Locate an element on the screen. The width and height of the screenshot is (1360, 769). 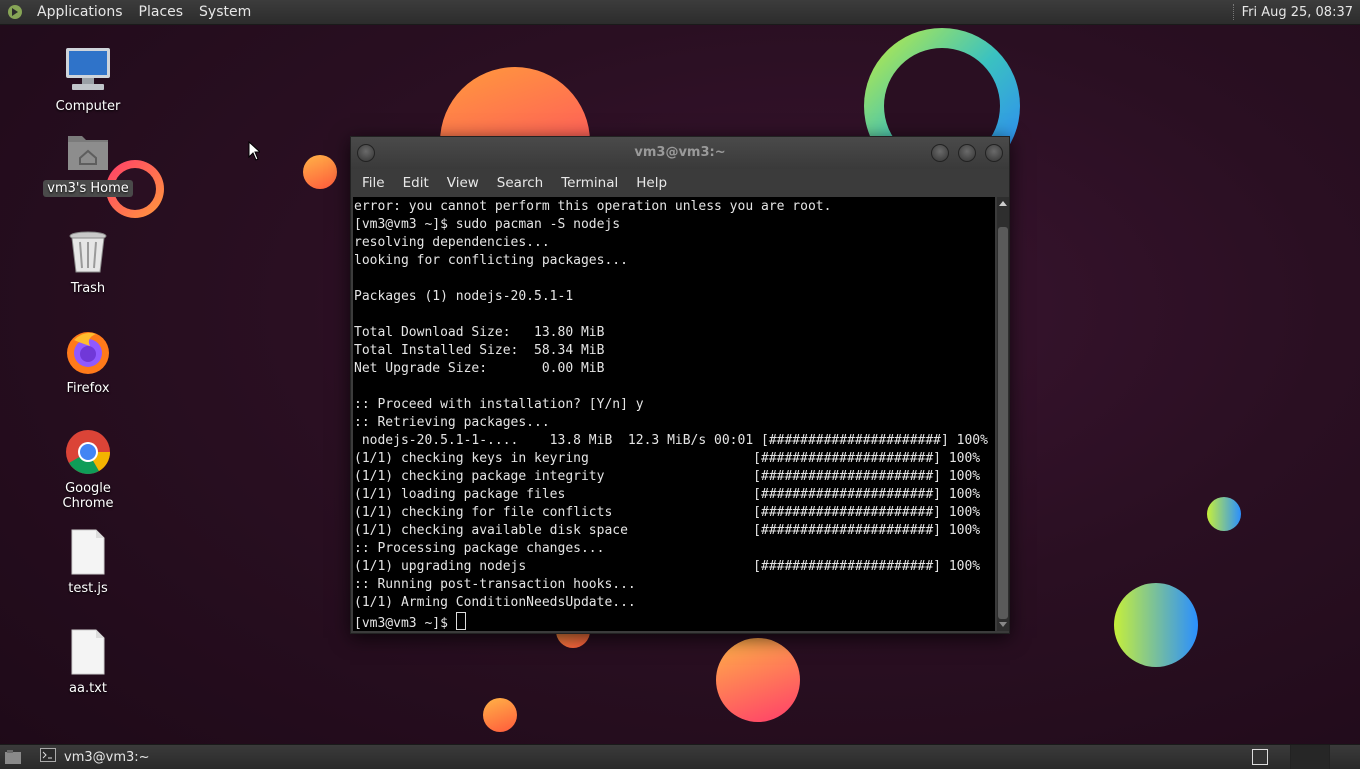
menu-edit: Edit is located at coordinates (416, 183).